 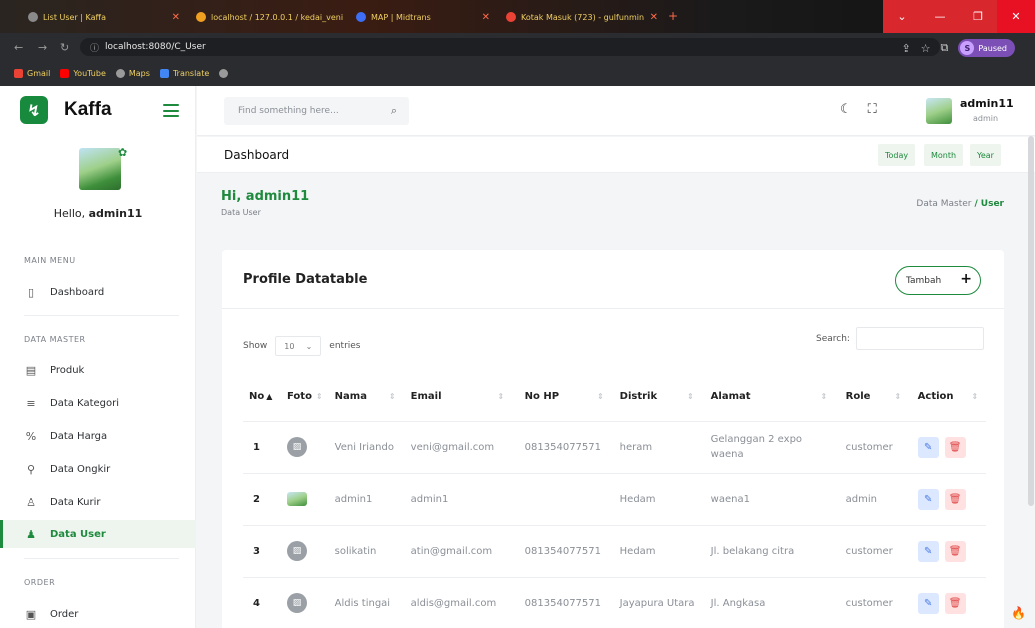 What do you see at coordinates (262, 397) in the screenshot?
I see `column-header-no: No ▲` at bounding box center [262, 397].